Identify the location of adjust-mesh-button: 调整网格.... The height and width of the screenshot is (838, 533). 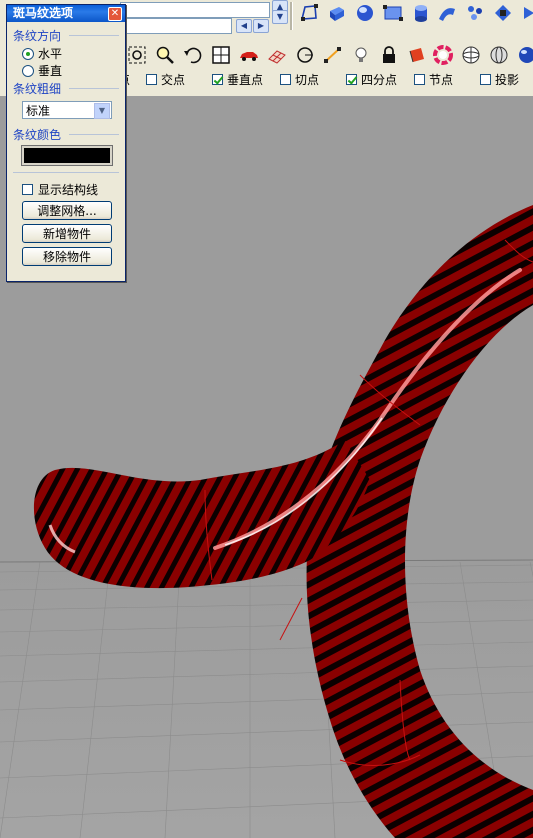
(67, 210).